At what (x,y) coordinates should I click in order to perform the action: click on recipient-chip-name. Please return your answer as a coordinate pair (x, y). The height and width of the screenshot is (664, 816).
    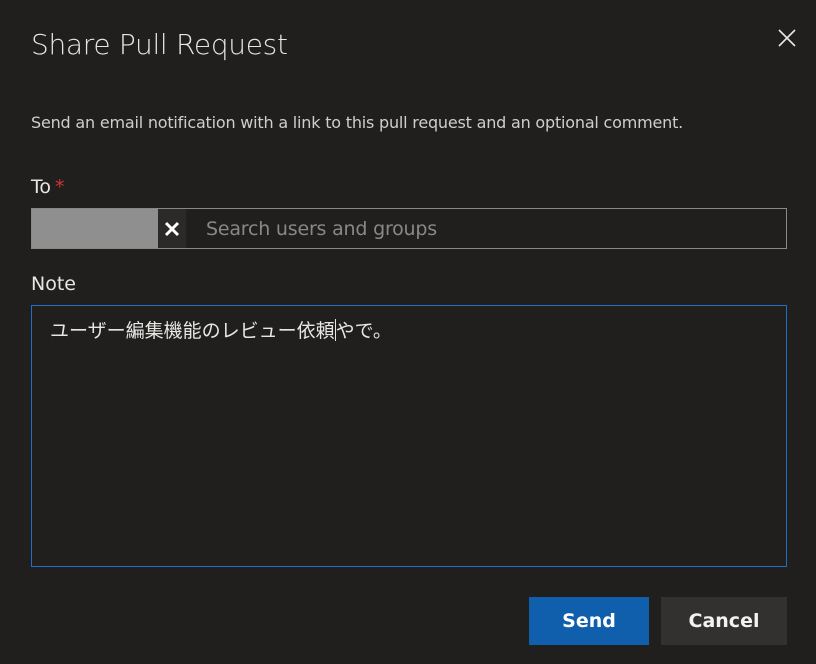
    Looking at the image, I should click on (95, 228).